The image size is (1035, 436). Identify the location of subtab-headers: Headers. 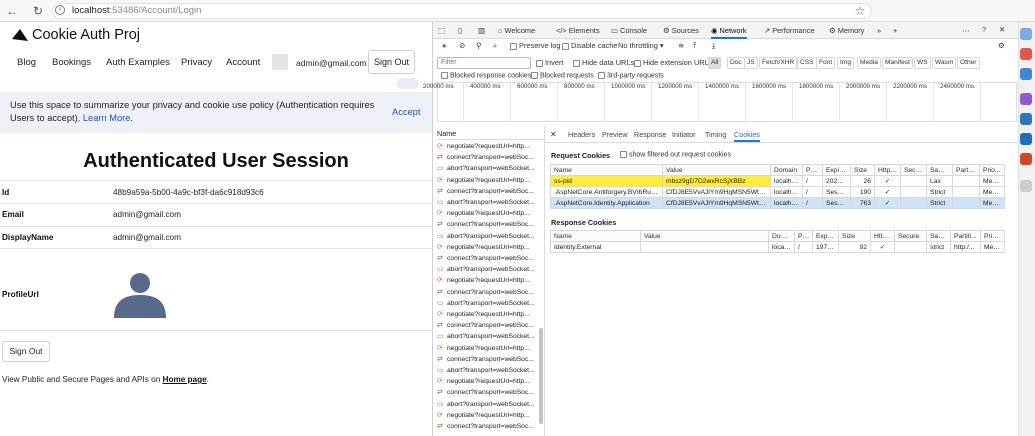
(581, 135).